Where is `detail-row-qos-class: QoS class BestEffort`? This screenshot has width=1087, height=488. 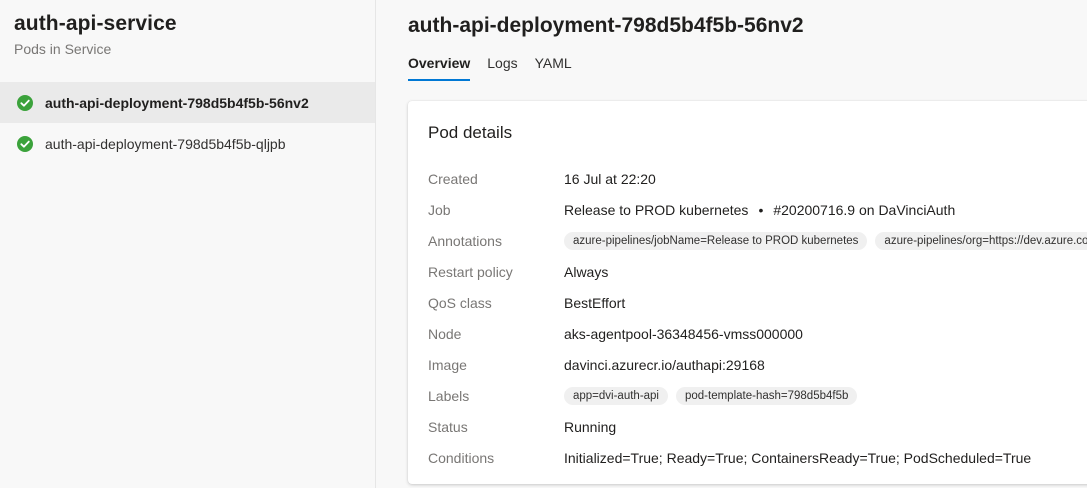 detail-row-qos-class: QoS class BestEffort is located at coordinates (757, 302).